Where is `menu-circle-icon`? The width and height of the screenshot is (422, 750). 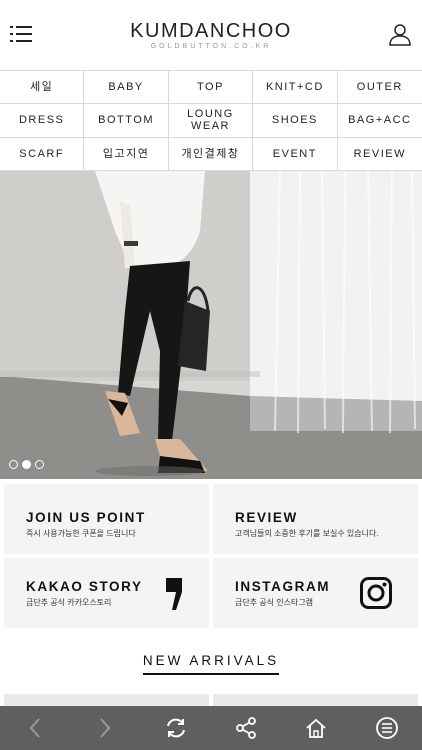 menu-circle-icon is located at coordinates (387, 728).